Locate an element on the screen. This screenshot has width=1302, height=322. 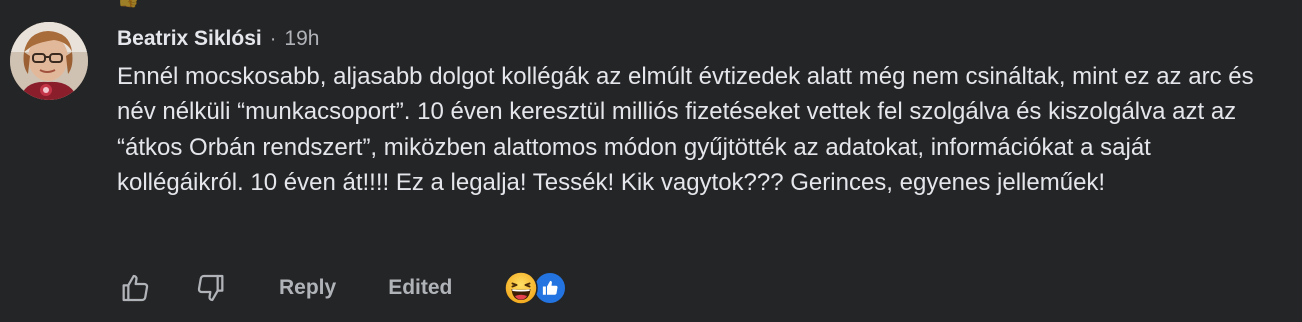
author-name: Beatrix Siklósi is located at coordinates (189, 39).